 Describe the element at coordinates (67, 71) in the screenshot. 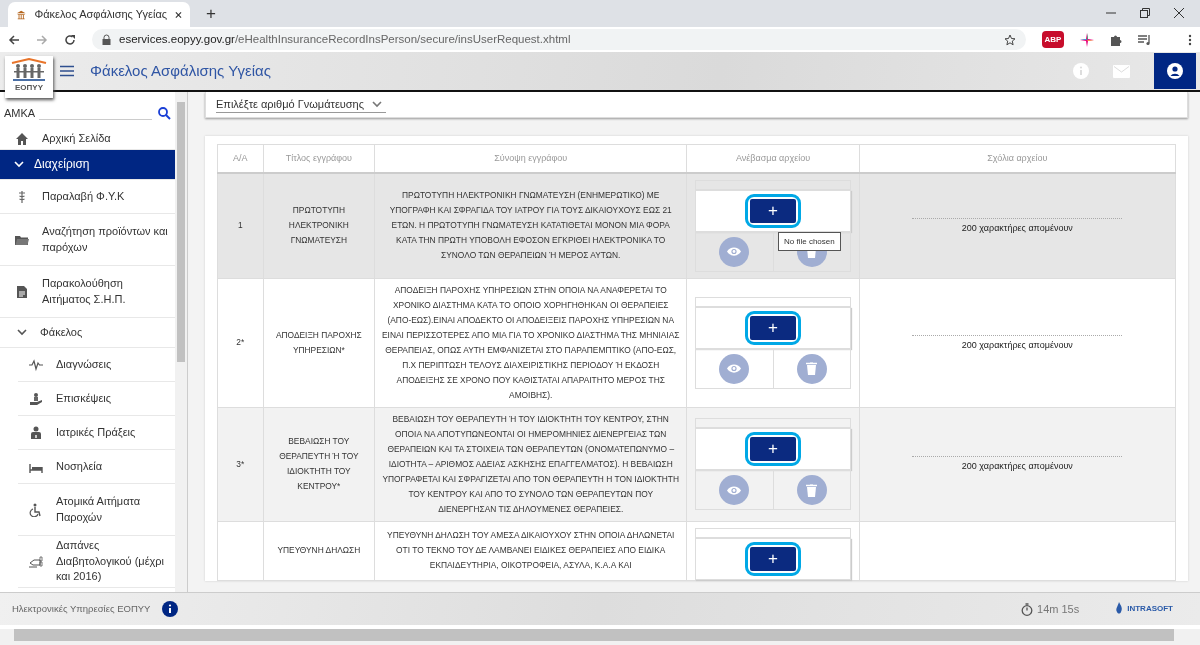

I see `menu-icon` at that location.